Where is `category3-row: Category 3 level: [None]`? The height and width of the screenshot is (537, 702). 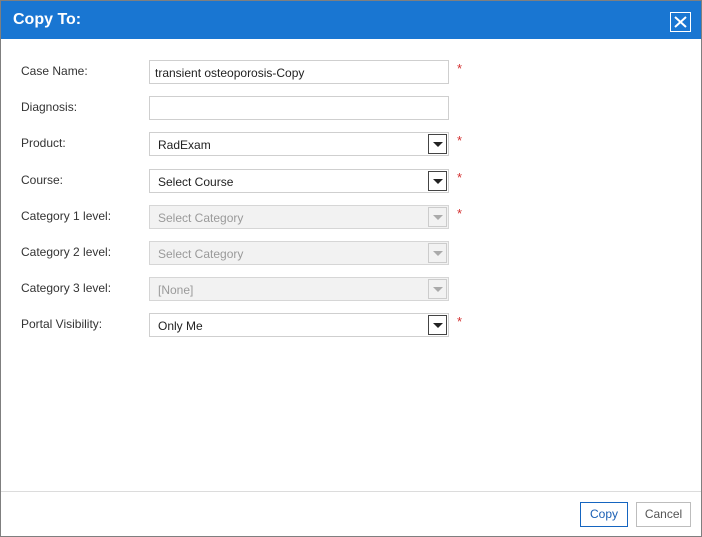 category3-row: Category 3 level: [None] is located at coordinates (351, 289).